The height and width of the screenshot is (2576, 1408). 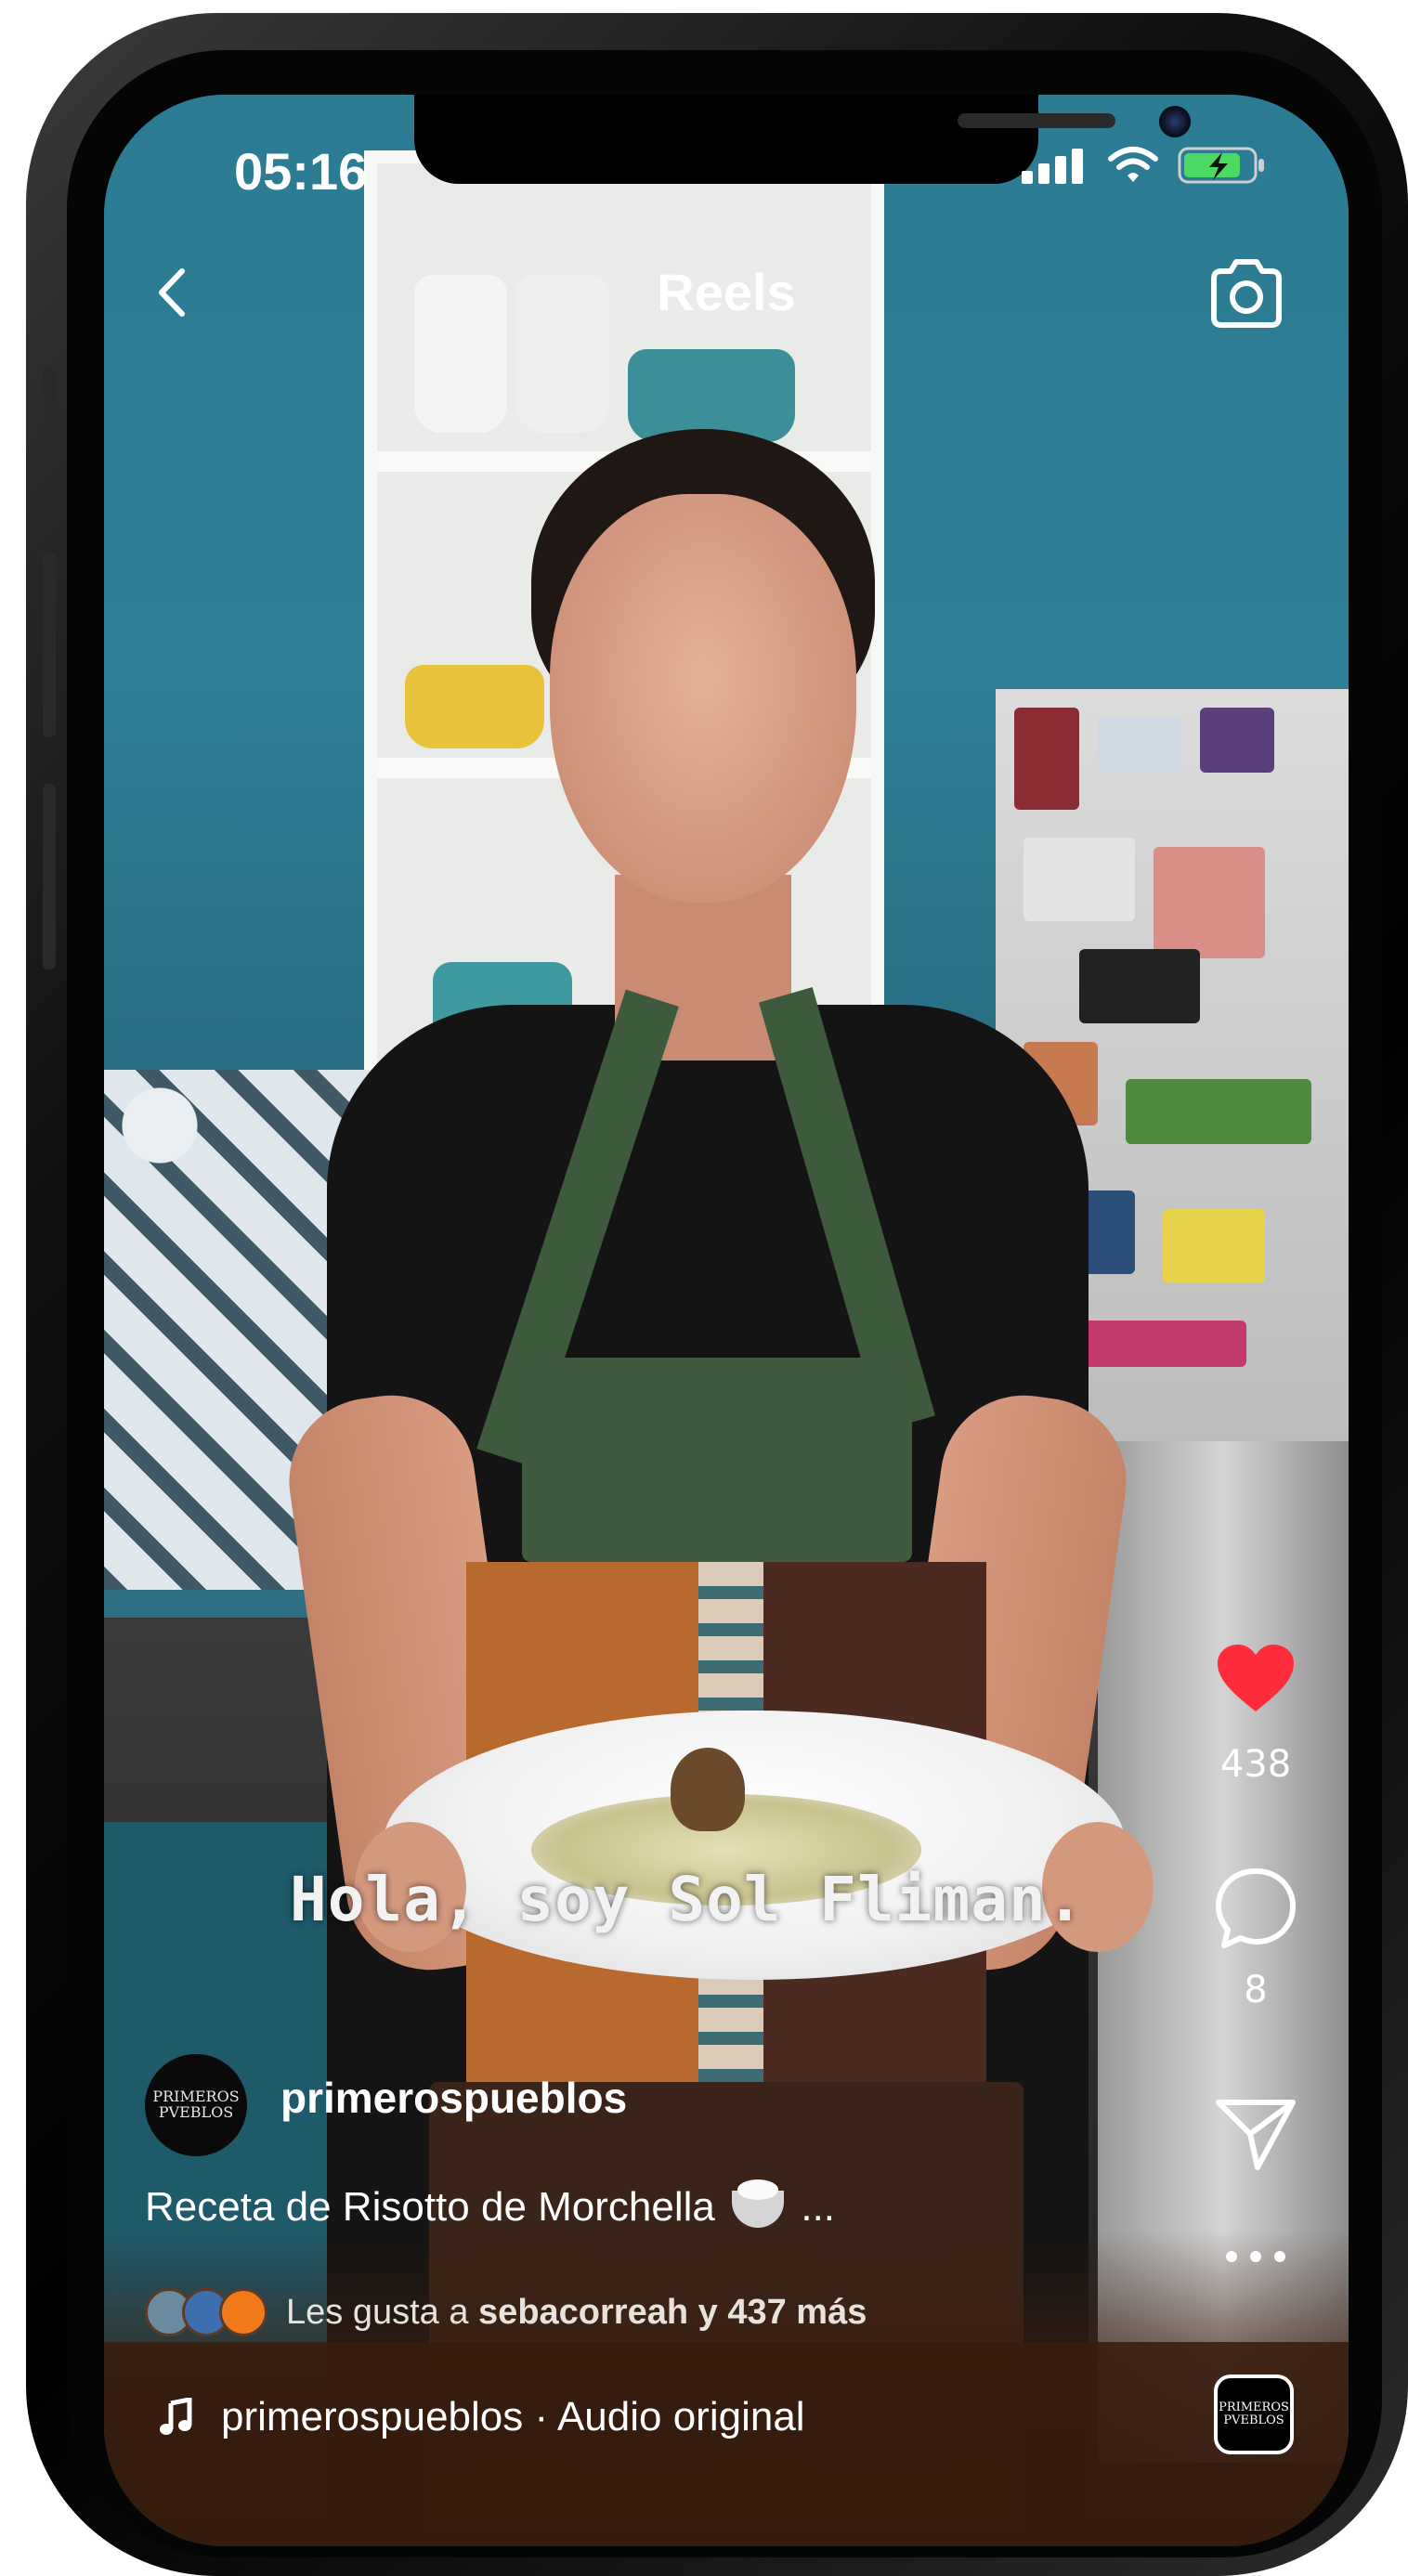 I want to click on rice-bowl-icon, so click(x=758, y=2204).